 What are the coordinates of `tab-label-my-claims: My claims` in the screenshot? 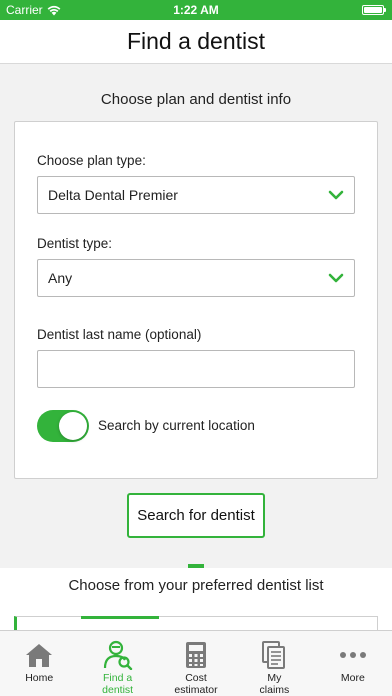 It's located at (274, 684).